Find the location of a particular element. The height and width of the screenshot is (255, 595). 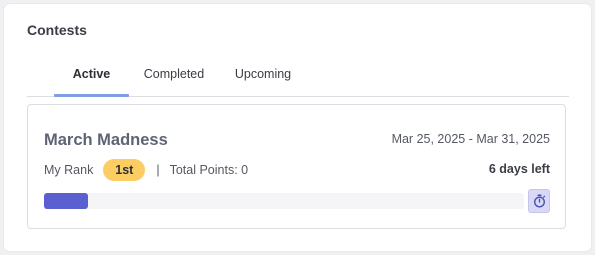

rank-label: My Rank is located at coordinates (69, 170).